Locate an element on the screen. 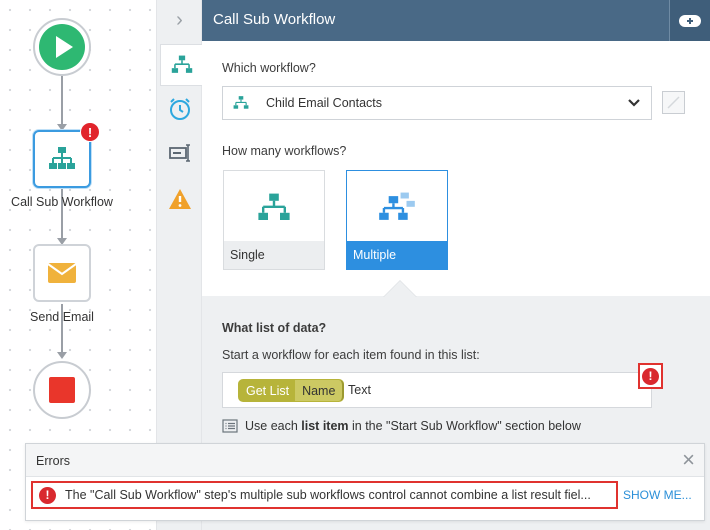 The image size is (710, 530). edit-workflow-button is located at coordinates (673, 102).